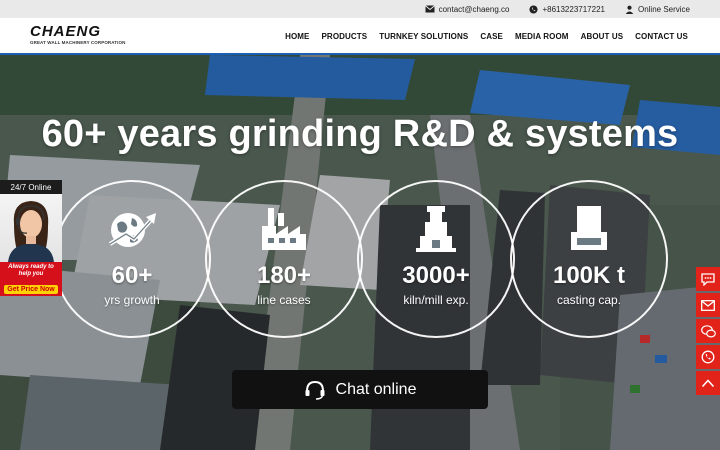  I want to click on brand-tagline: GREAT WALL MACHINERY CORPORATION, so click(78, 42).